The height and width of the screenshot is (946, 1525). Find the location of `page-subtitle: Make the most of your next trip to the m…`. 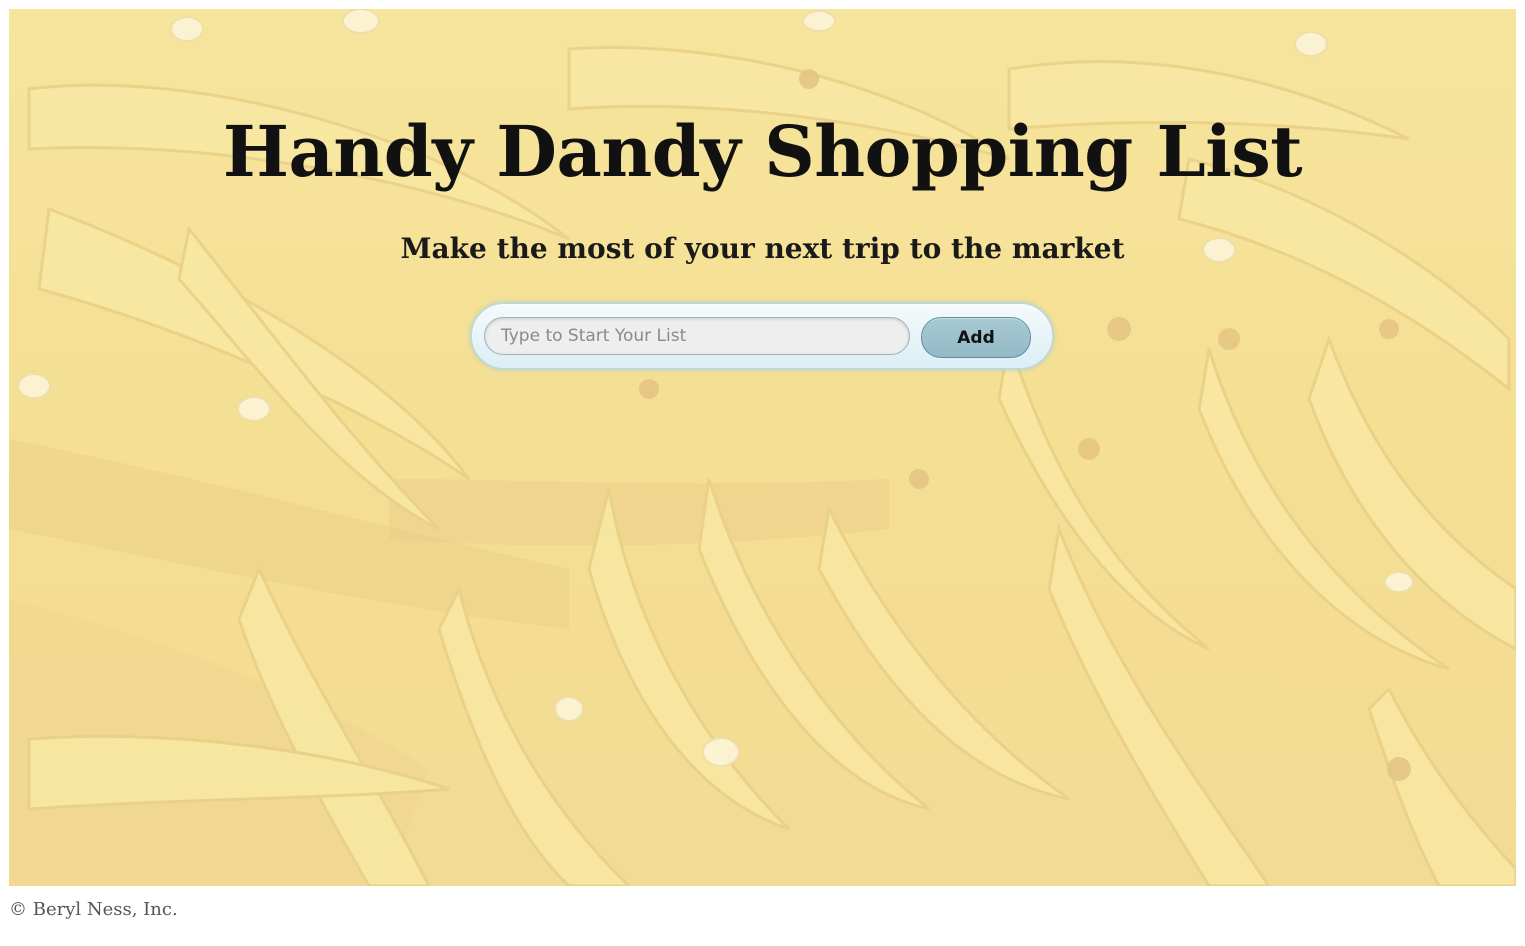

page-subtitle: Make the most of your next trip to the m… is located at coordinates (762, 248).